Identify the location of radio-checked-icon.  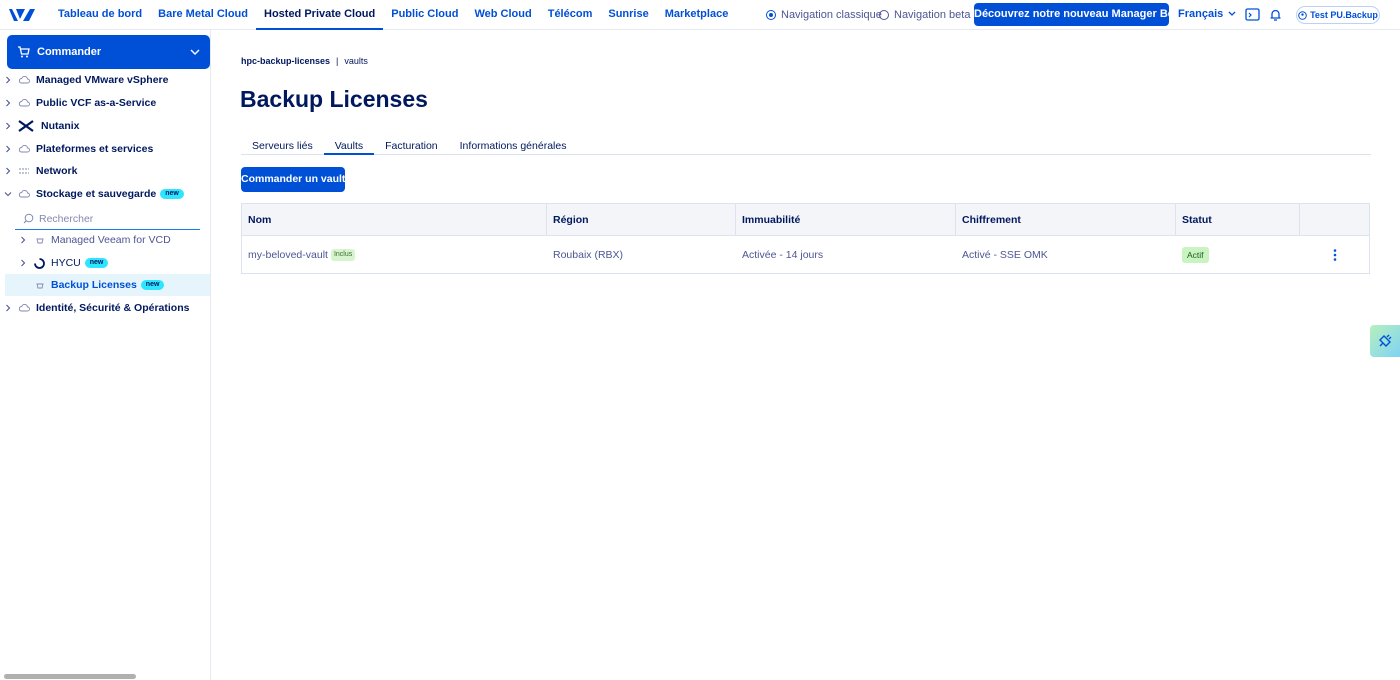
(771, 15).